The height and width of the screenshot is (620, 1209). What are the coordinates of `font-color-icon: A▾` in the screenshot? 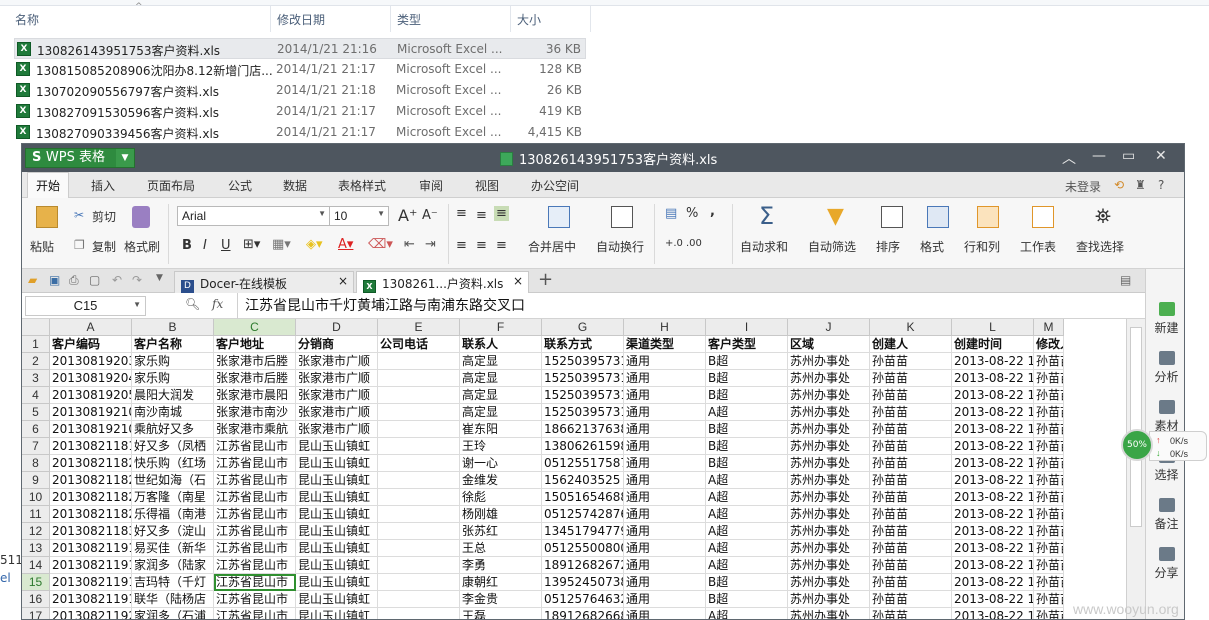 It's located at (345, 244).